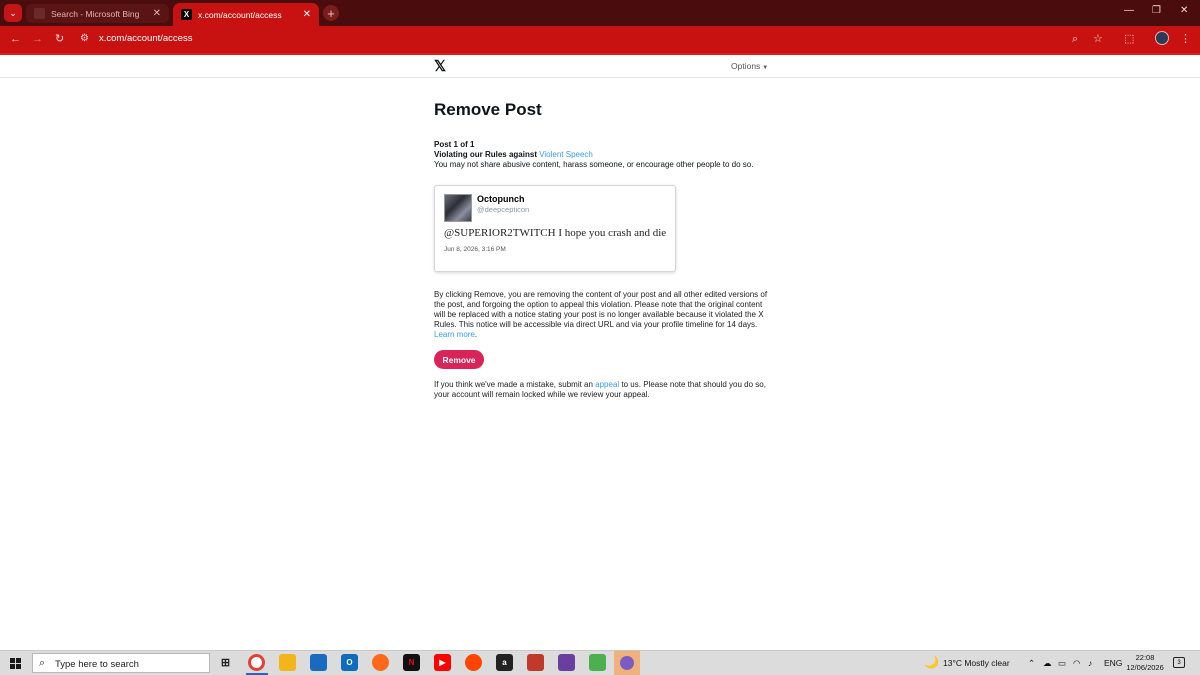  Describe the element at coordinates (476, 334) in the screenshot. I see `explanation-period: .` at that location.